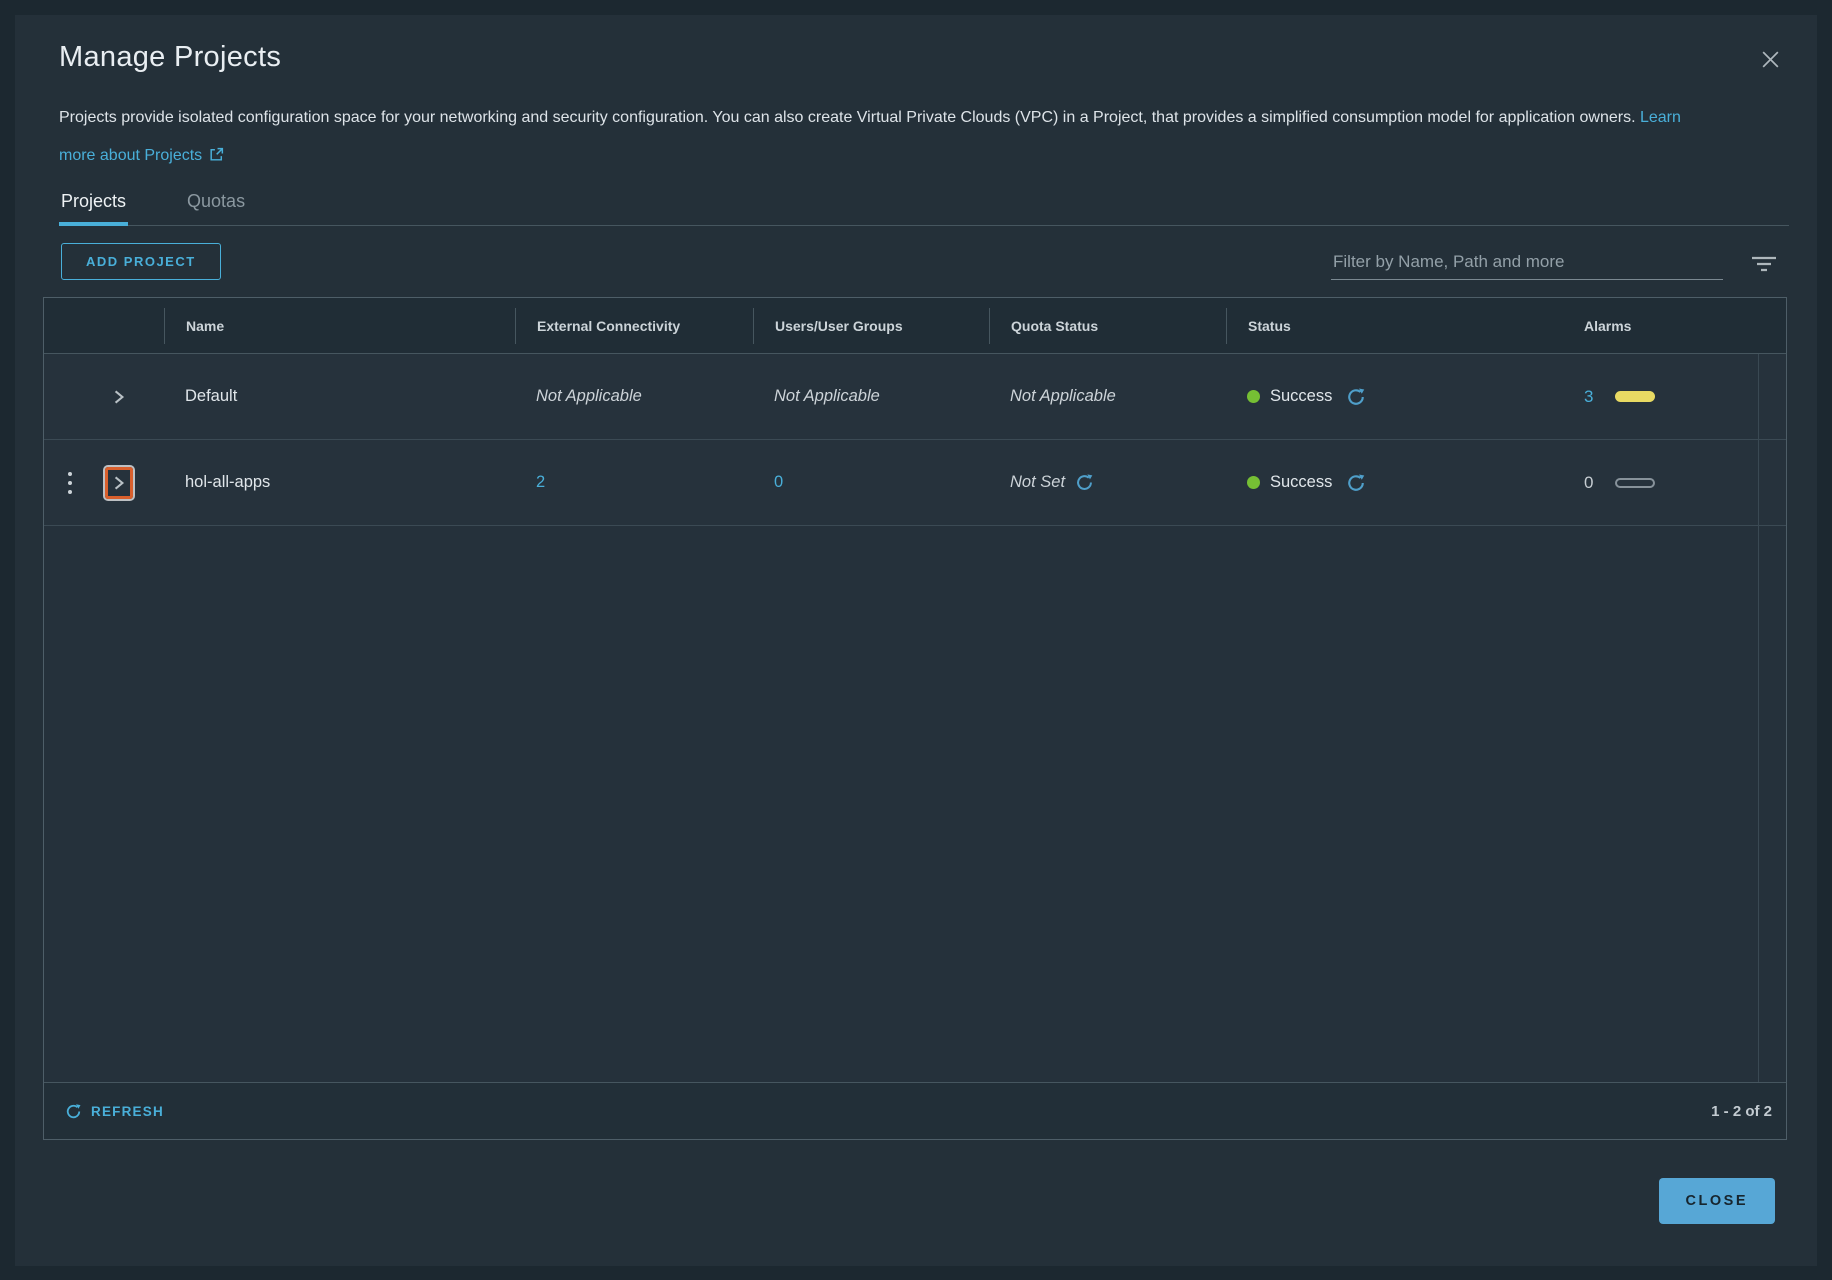 Image resolution: width=1832 pixels, height=1280 pixels. What do you see at coordinates (924, 205) in the screenshot?
I see `tab-bar: Projects Quotas` at bounding box center [924, 205].